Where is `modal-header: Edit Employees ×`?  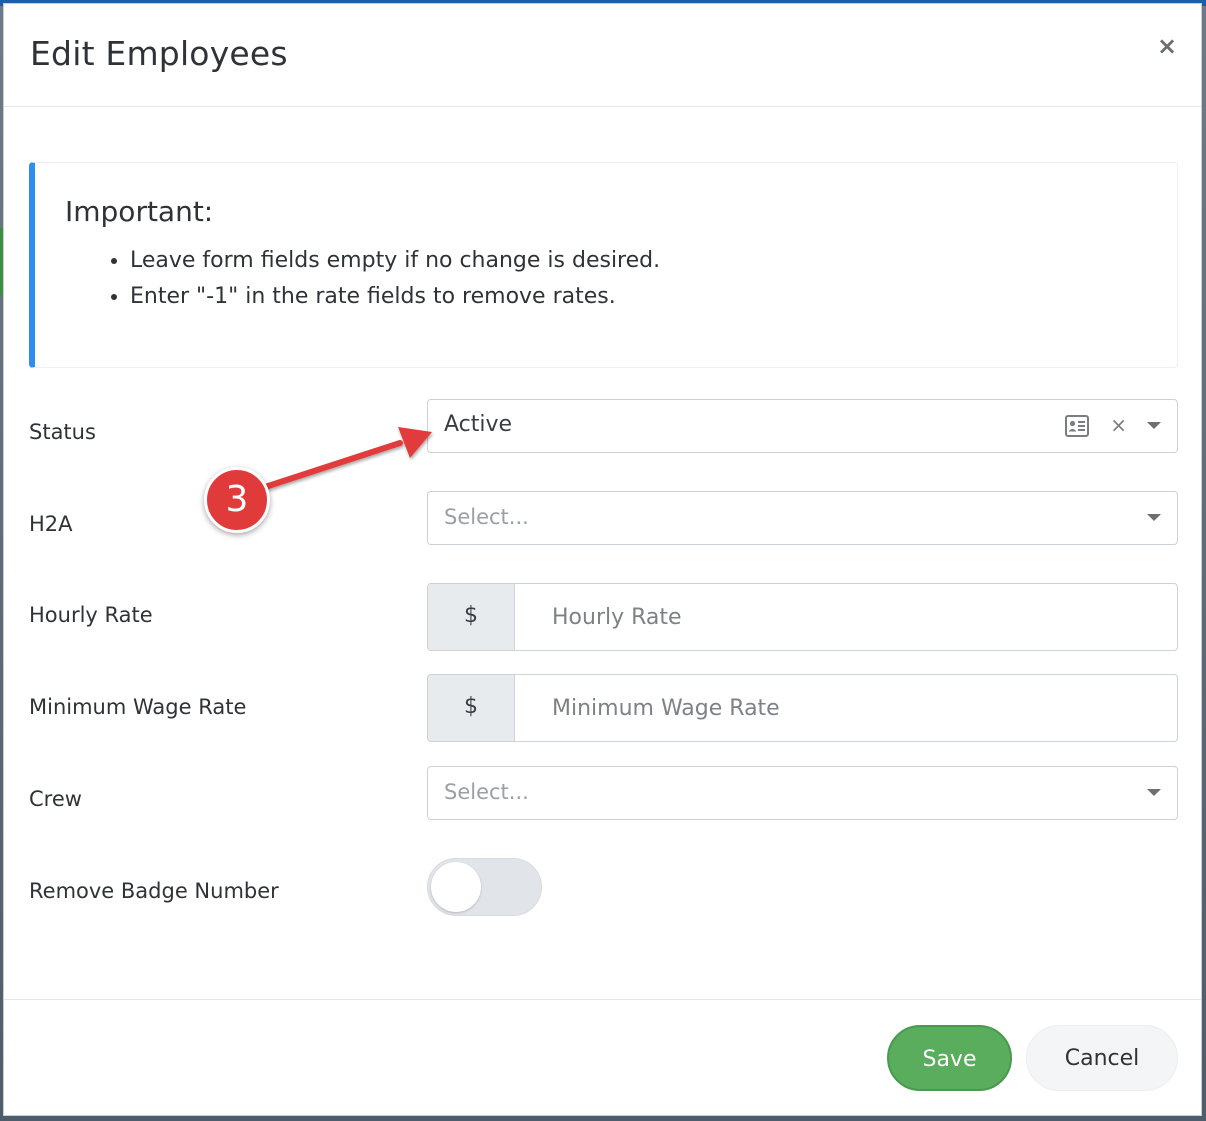
modal-header: Edit Employees × is located at coordinates (602, 55).